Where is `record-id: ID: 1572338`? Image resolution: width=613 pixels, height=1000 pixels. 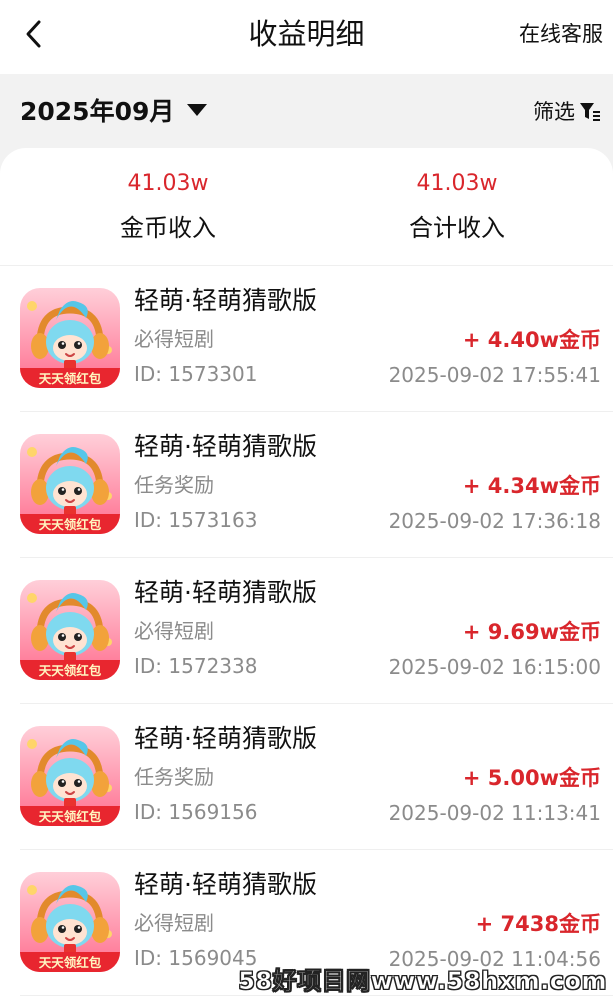 record-id: ID: 1572338 is located at coordinates (196, 666).